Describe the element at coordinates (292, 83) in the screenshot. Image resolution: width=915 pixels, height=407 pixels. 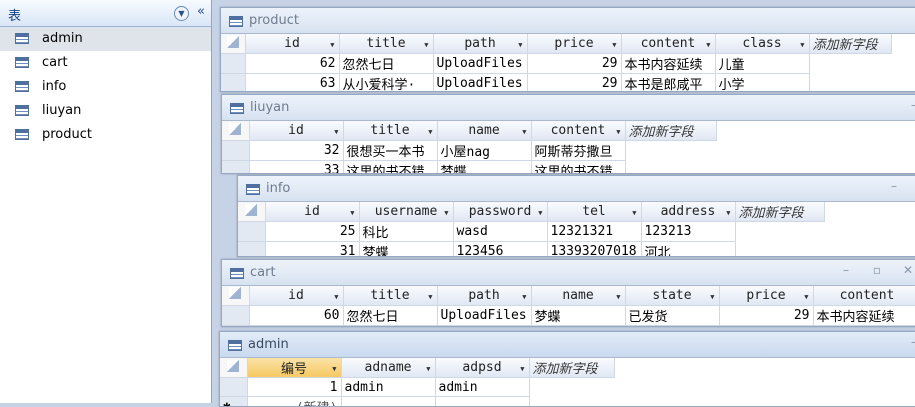
I see `table-cell: 63` at that location.